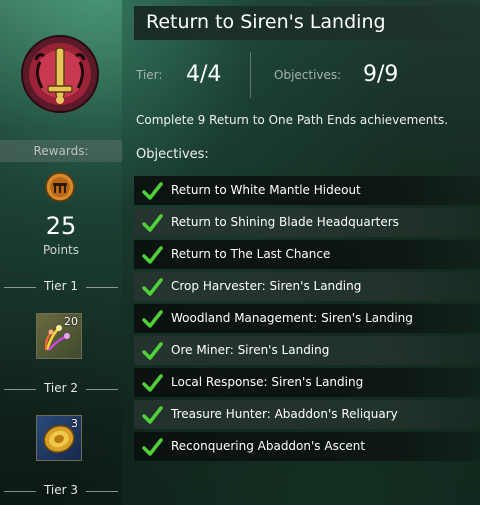  What do you see at coordinates (251, 254) in the screenshot?
I see `objective-label: Return to The Last Chance` at bounding box center [251, 254].